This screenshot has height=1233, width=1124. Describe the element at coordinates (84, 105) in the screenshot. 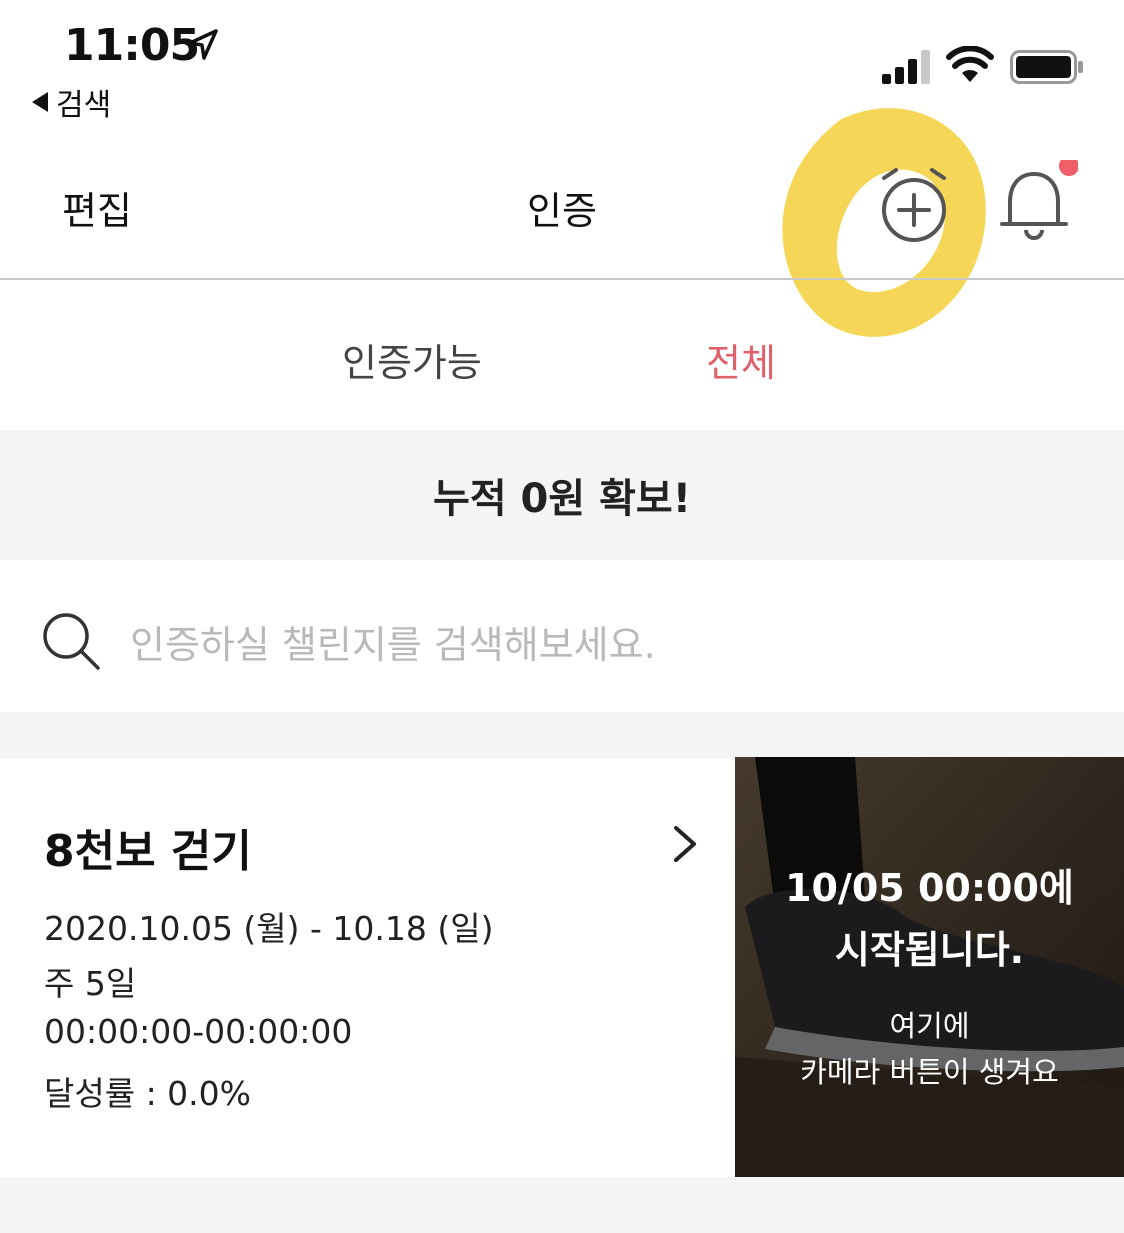

I see `back-label: 검색` at that location.